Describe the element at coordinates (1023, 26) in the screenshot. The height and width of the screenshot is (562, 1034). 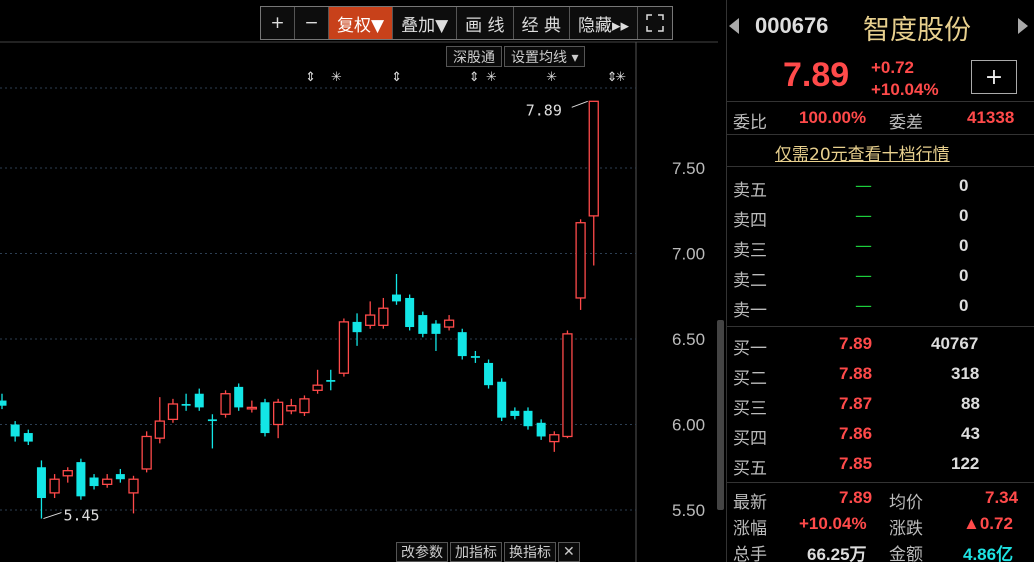
I see `next-stock-icon` at that location.